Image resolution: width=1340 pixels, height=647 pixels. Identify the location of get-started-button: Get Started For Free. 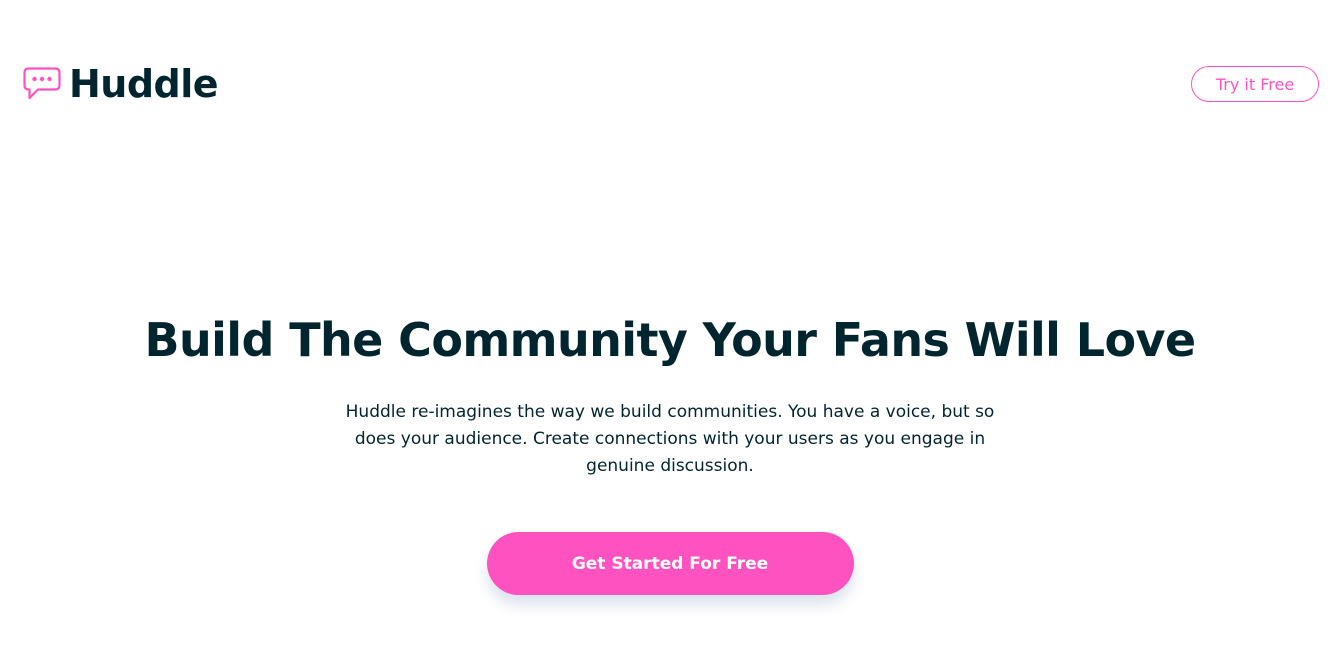
(670, 563).